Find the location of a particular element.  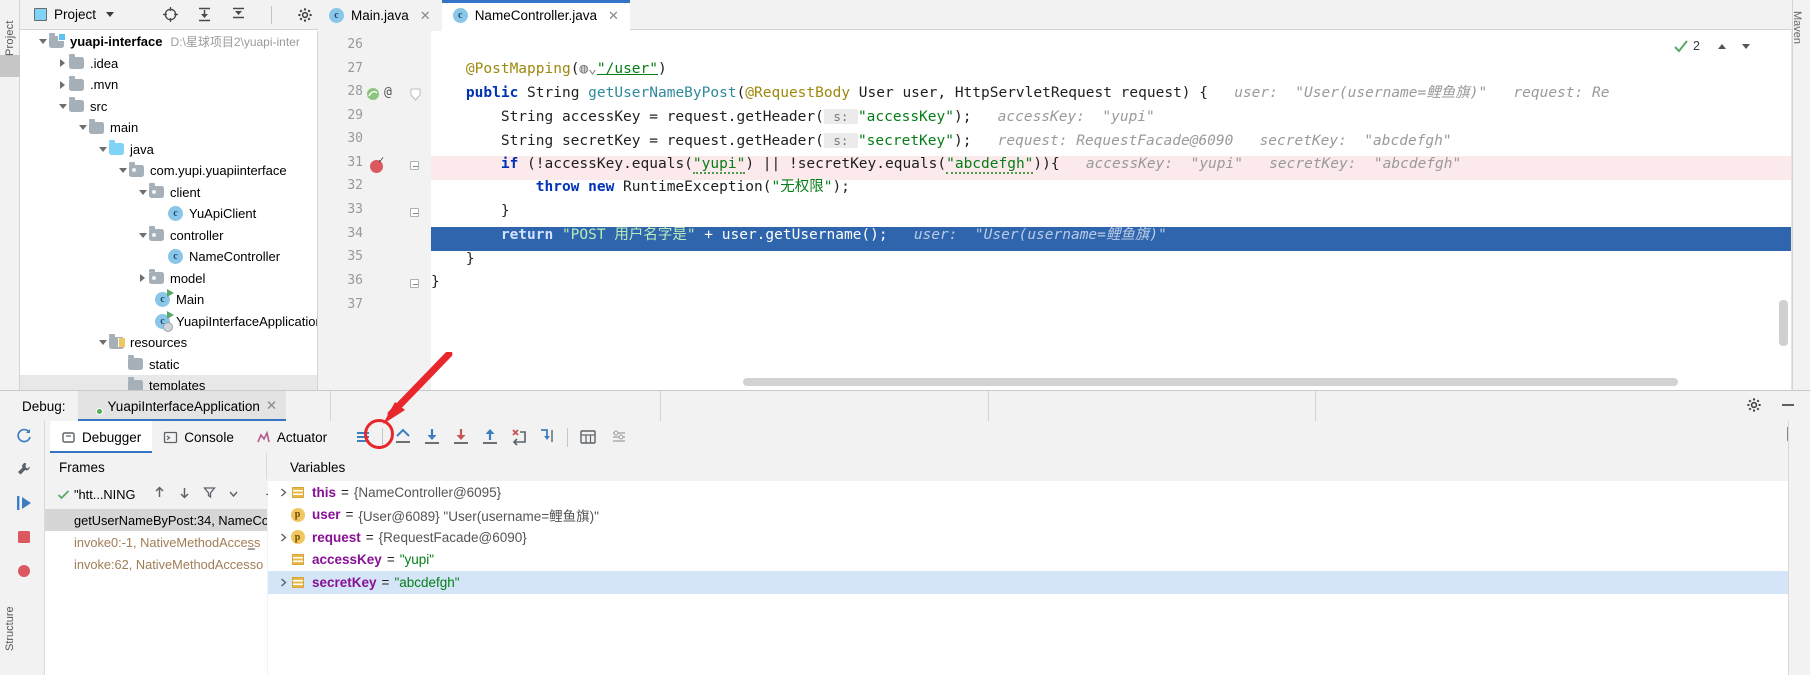

debug-session-tab: YuapiInterfaceApplication ✕ is located at coordinates (182, 406).